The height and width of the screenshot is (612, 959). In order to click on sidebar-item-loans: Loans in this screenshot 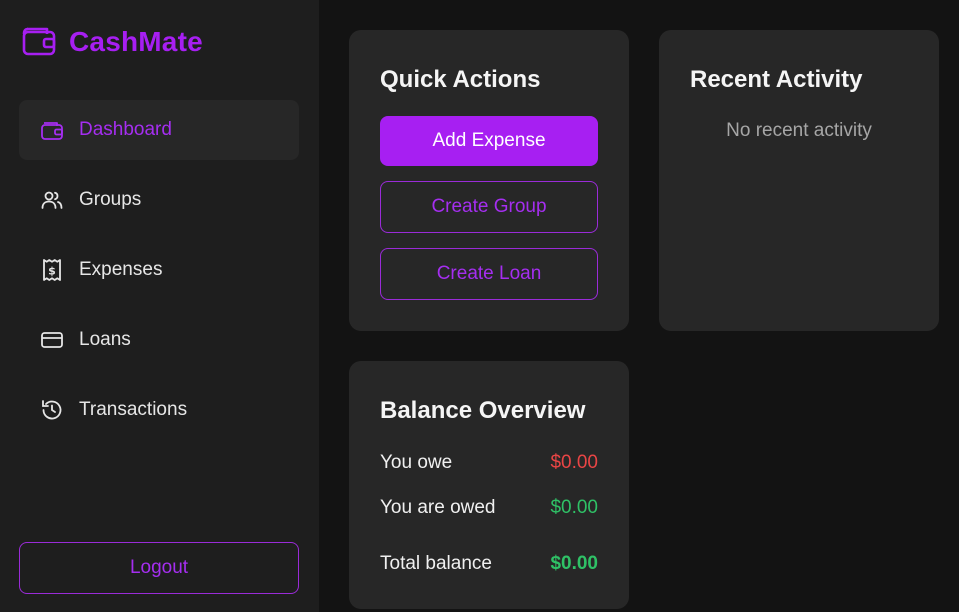, I will do `click(159, 340)`.